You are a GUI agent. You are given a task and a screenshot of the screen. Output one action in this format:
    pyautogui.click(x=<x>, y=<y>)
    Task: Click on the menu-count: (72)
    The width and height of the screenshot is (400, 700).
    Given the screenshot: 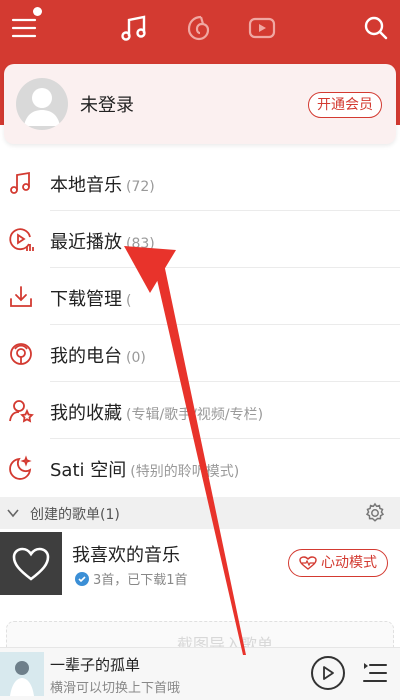 What is the action you would take?
    pyautogui.click(x=140, y=187)
    